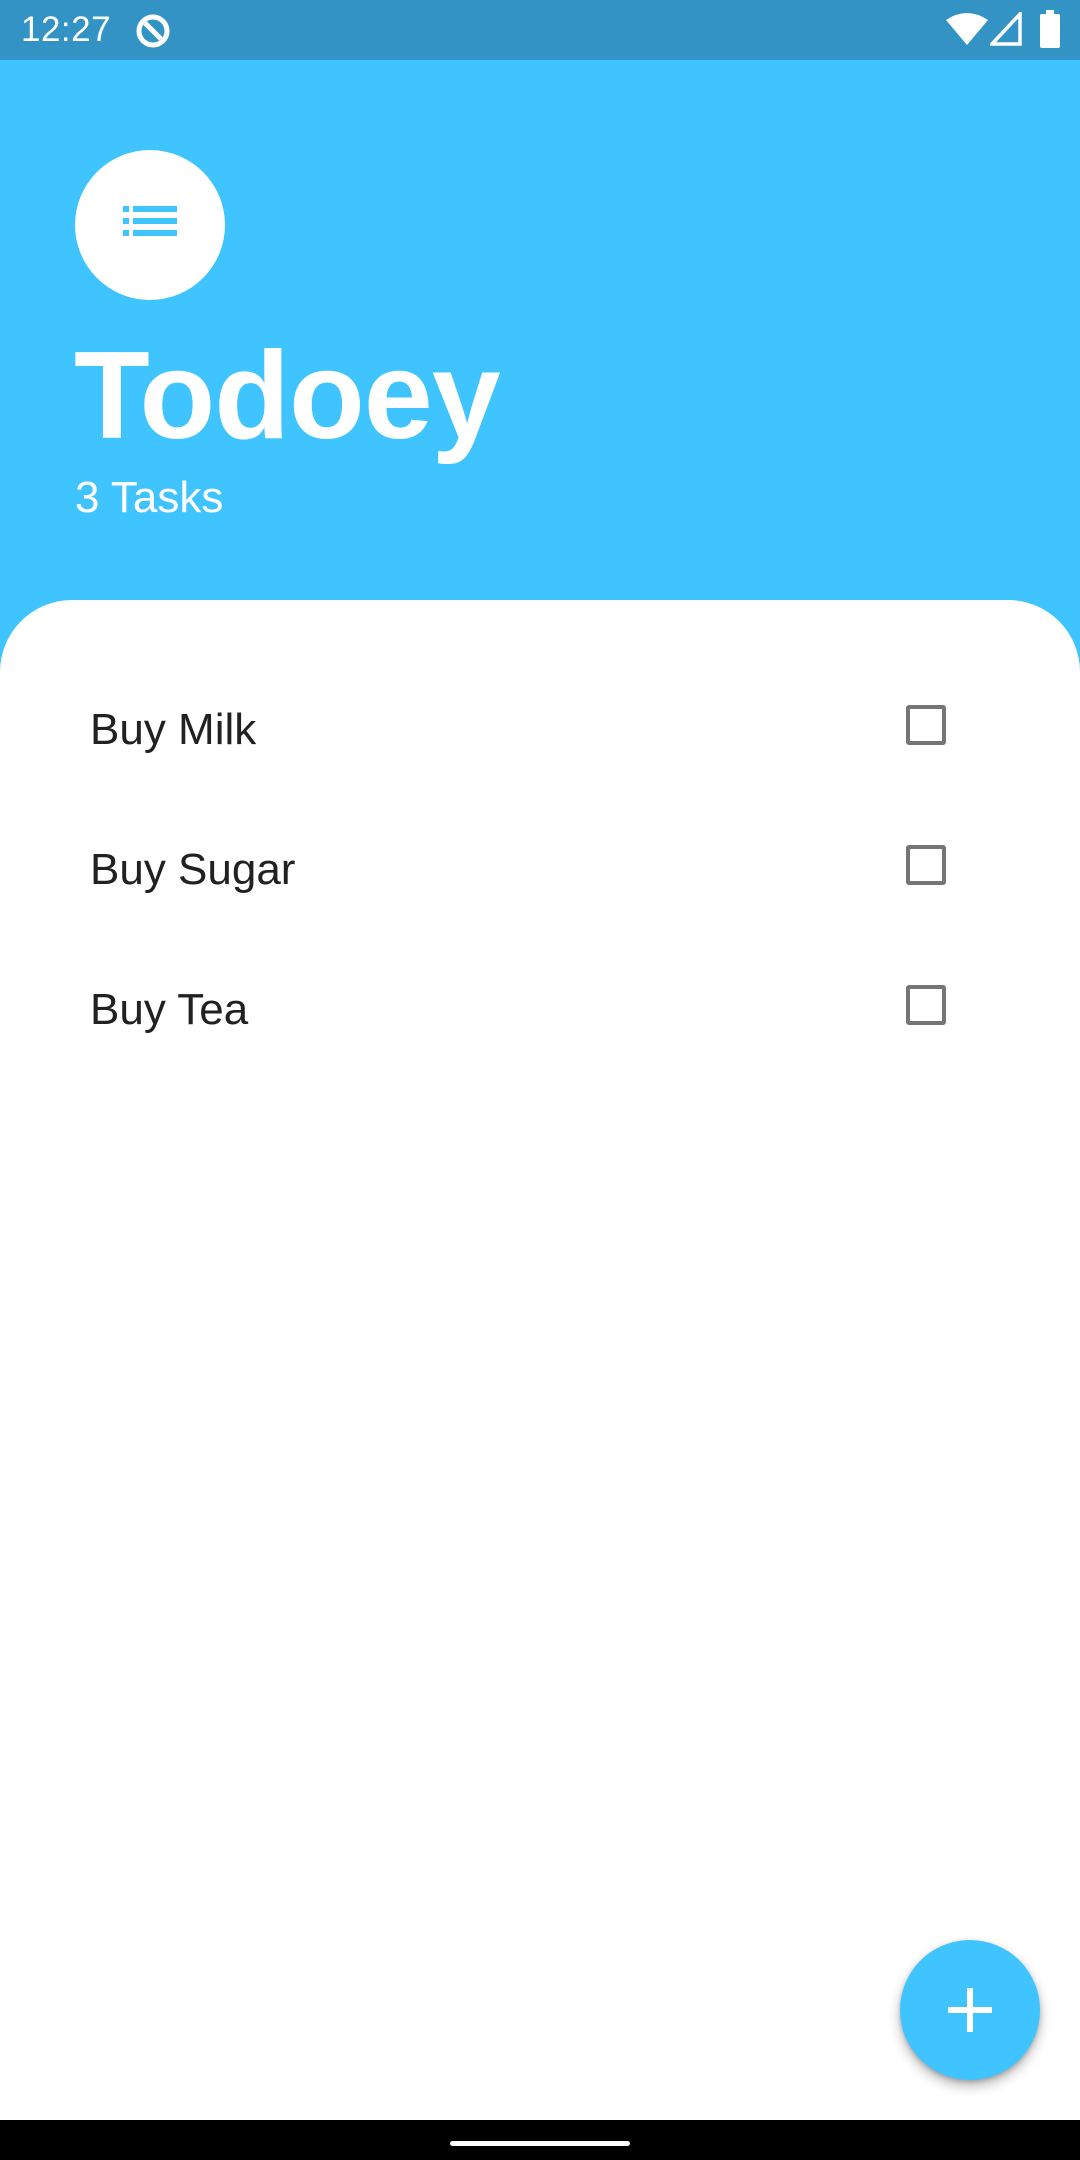  Describe the element at coordinates (169, 1009) in the screenshot. I see `task-label: Buy Tea` at that location.